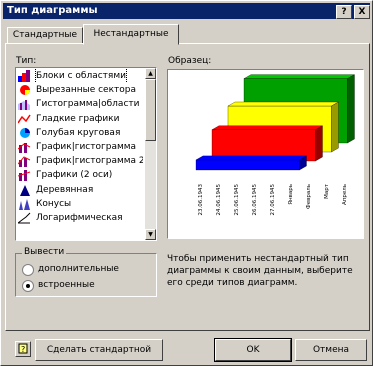 This screenshot has width=373, height=366. Describe the element at coordinates (319, 143) in the screenshot. I see `series-2-side-face` at that location.